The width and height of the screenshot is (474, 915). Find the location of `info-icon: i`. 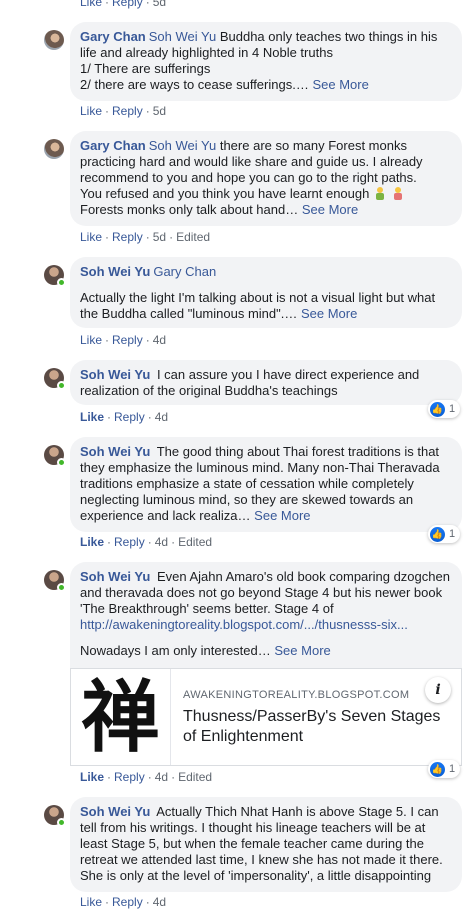

info-icon: i is located at coordinates (438, 690).